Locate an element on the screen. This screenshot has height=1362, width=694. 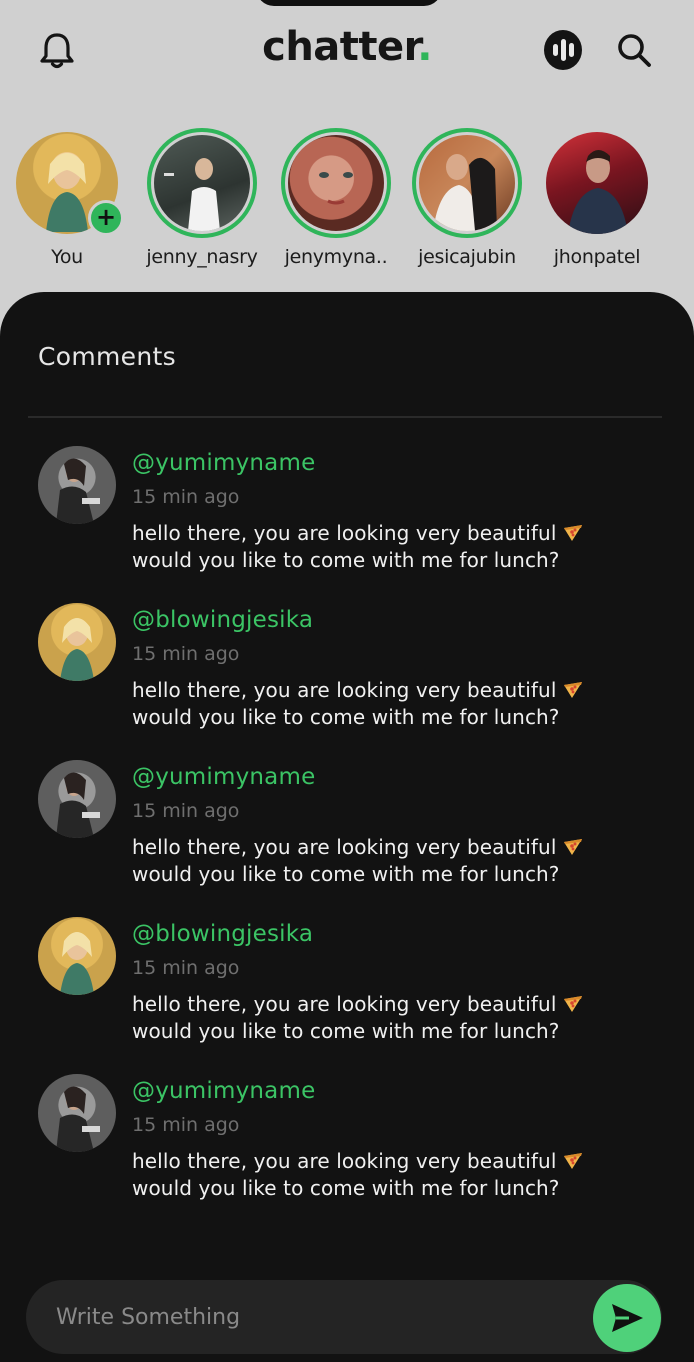
story-label: jenymyna.. is located at coordinates (336, 257).